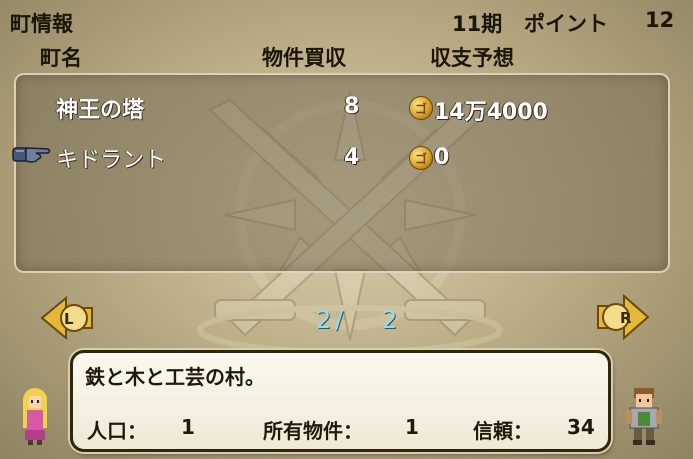 This screenshot has width=693, height=459. Describe the element at coordinates (477, 24) in the screenshot. I see `period-label: 11期` at that location.